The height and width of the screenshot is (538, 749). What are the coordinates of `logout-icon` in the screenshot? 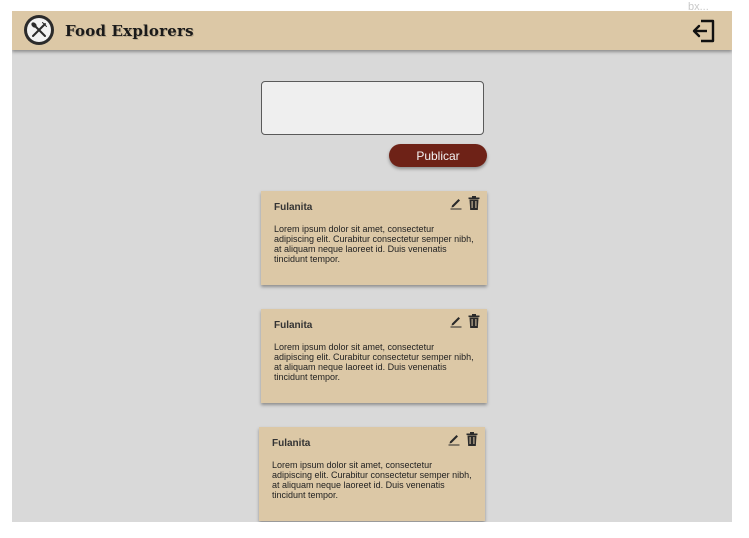 It's located at (704, 31).